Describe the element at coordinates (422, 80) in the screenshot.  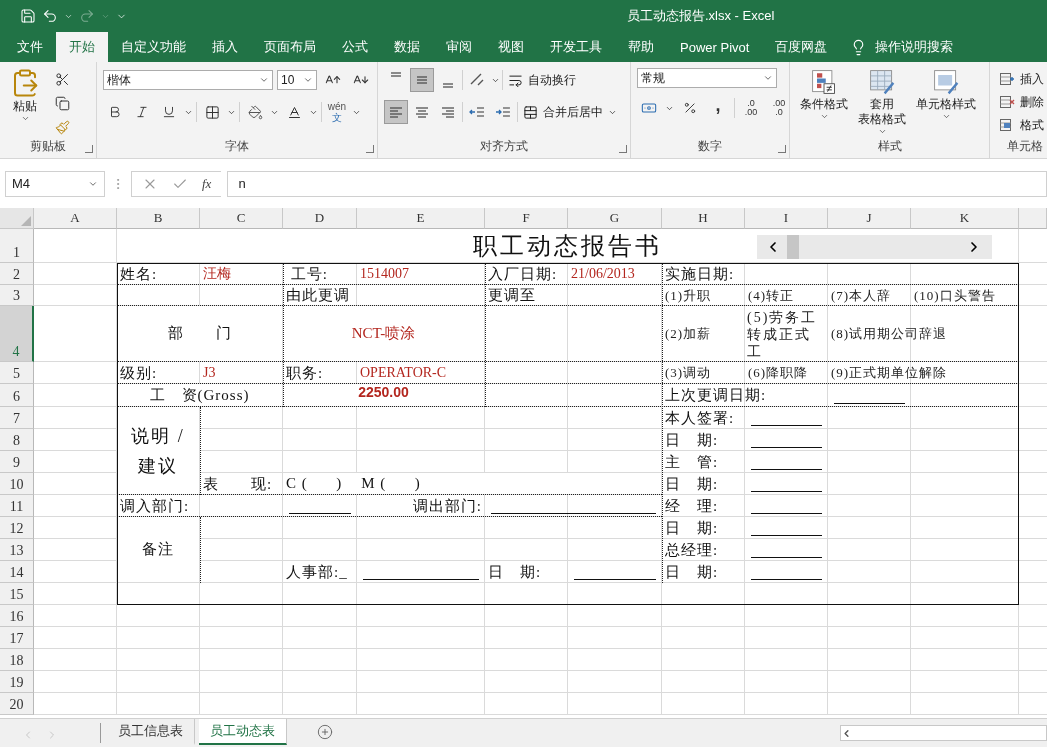
I see `vertical-align-button` at that location.